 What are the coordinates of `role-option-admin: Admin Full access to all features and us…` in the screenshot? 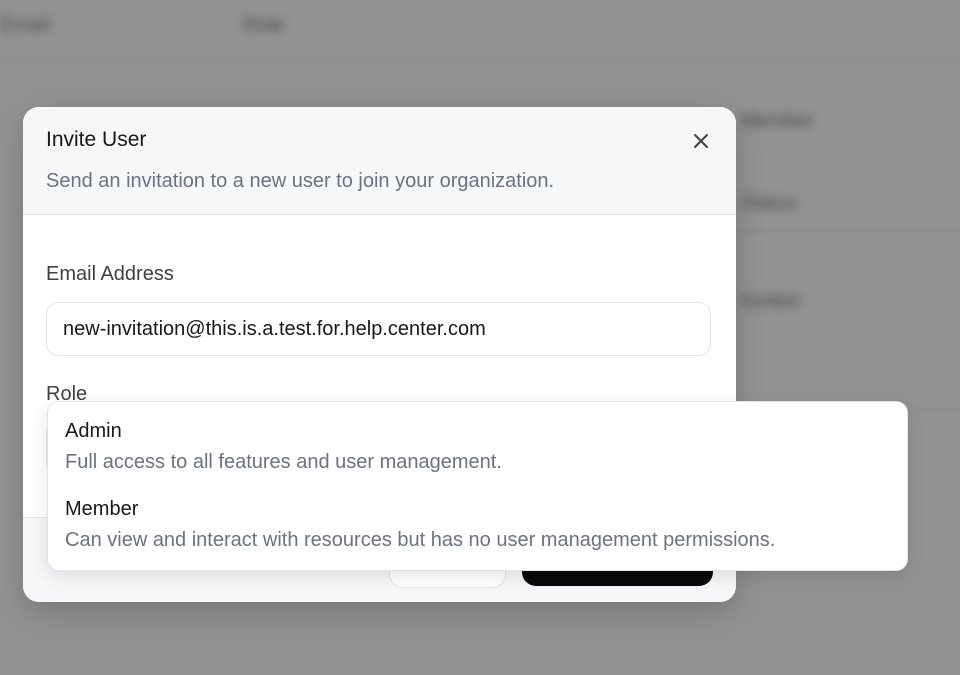 It's located at (477, 439).